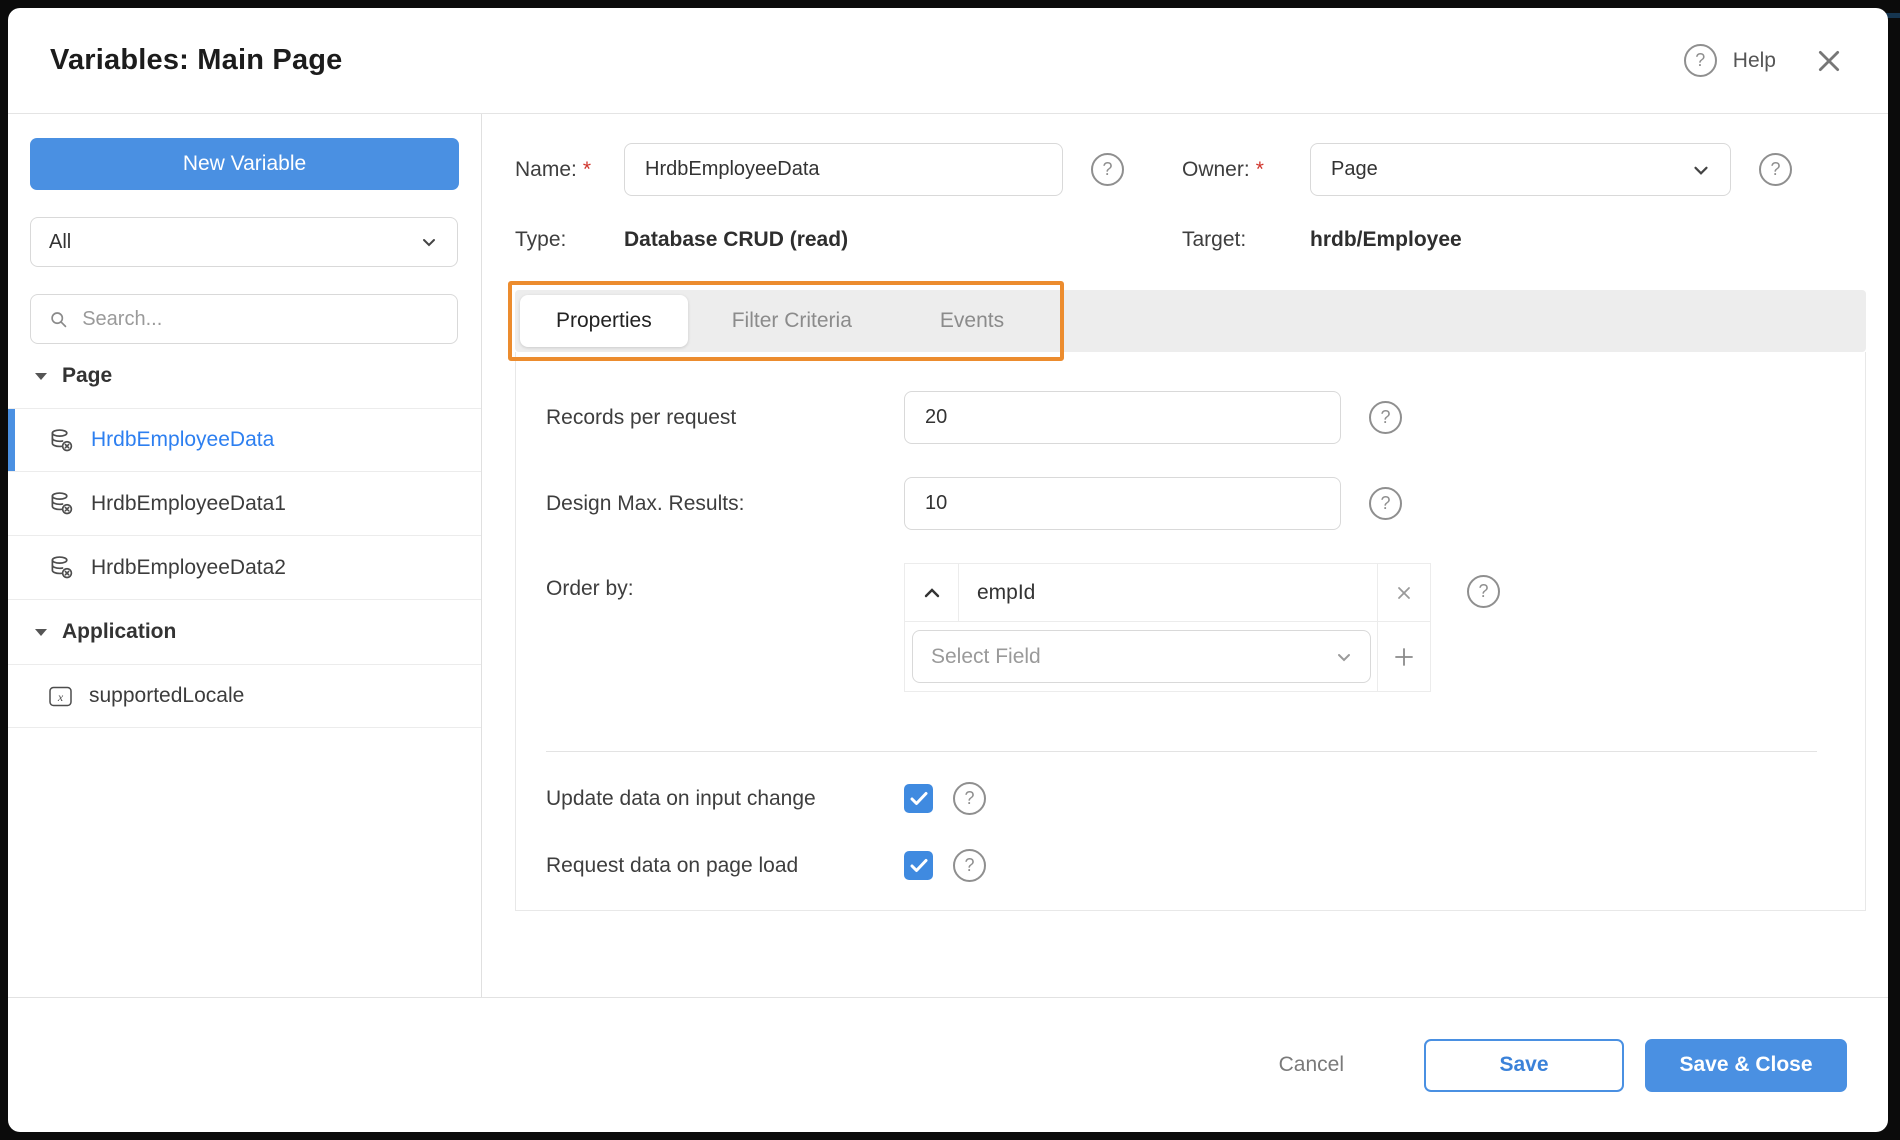  What do you see at coordinates (792, 321) in the screenshot?
I see `tab-filter-criteria: Filter Criteria` at bounding box center [792, 321].